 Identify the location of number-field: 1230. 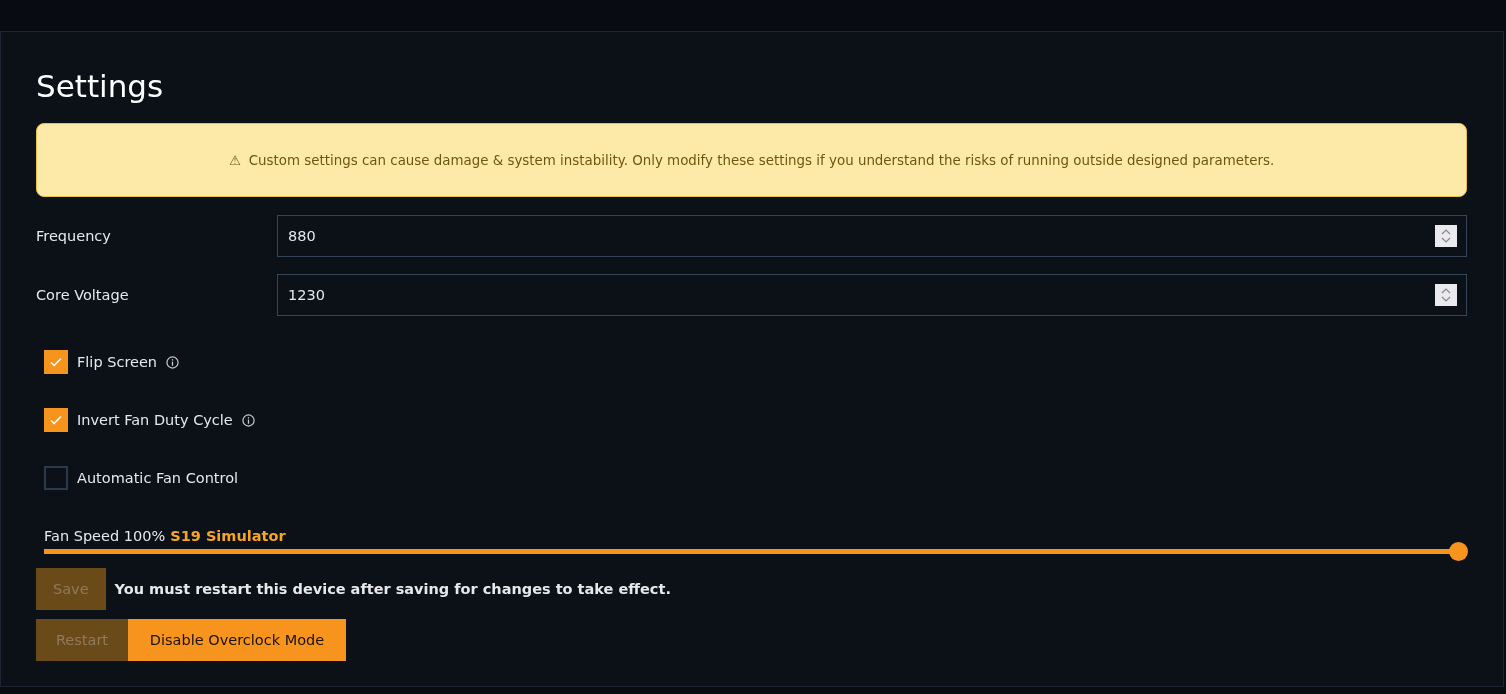
(872, 295).